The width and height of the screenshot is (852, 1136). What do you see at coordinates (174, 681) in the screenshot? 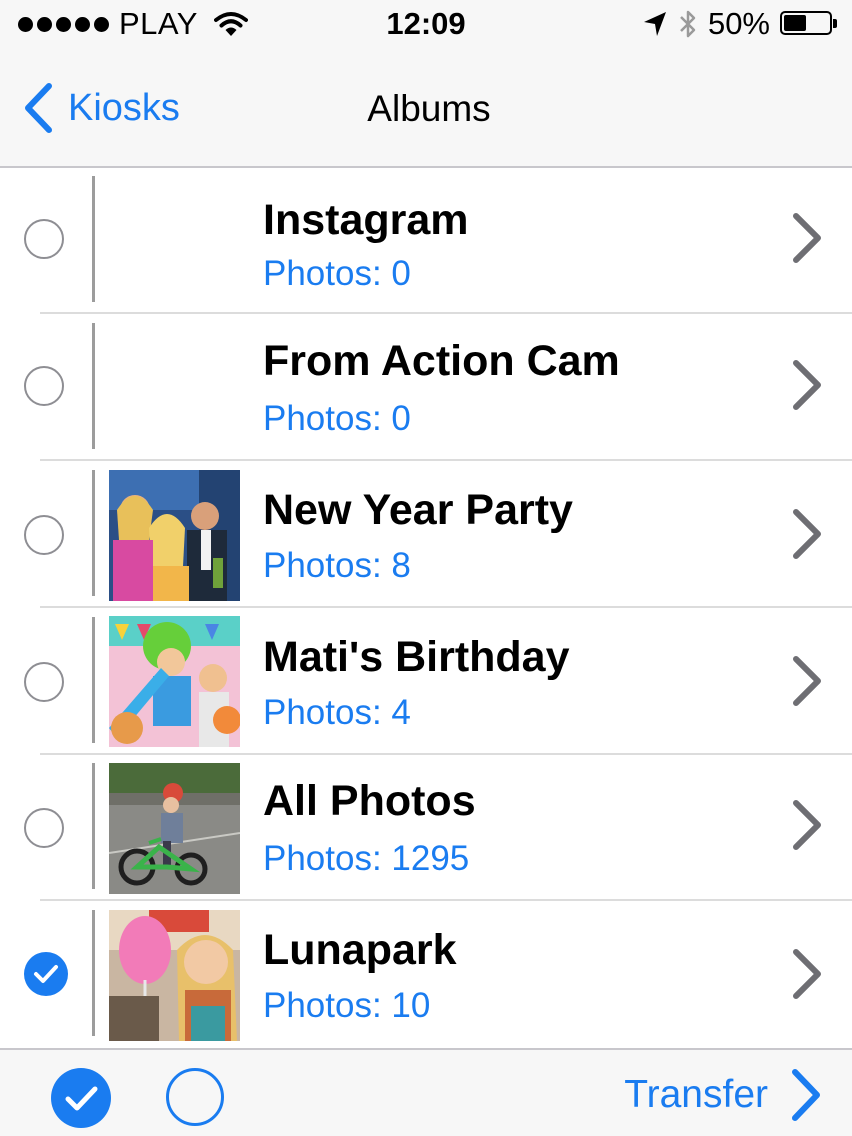
I see `album-thumbnail-birthday-photo` at bounding box center [174, 681].